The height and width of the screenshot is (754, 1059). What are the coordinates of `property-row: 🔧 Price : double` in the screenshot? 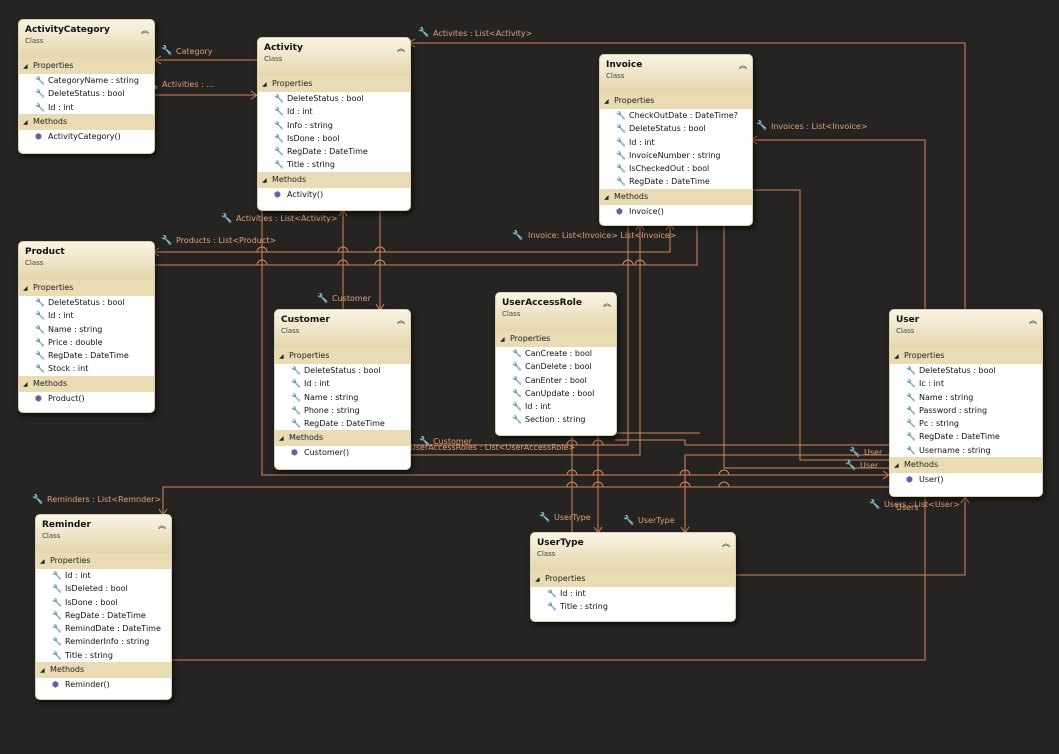 It's located at (86, 342).